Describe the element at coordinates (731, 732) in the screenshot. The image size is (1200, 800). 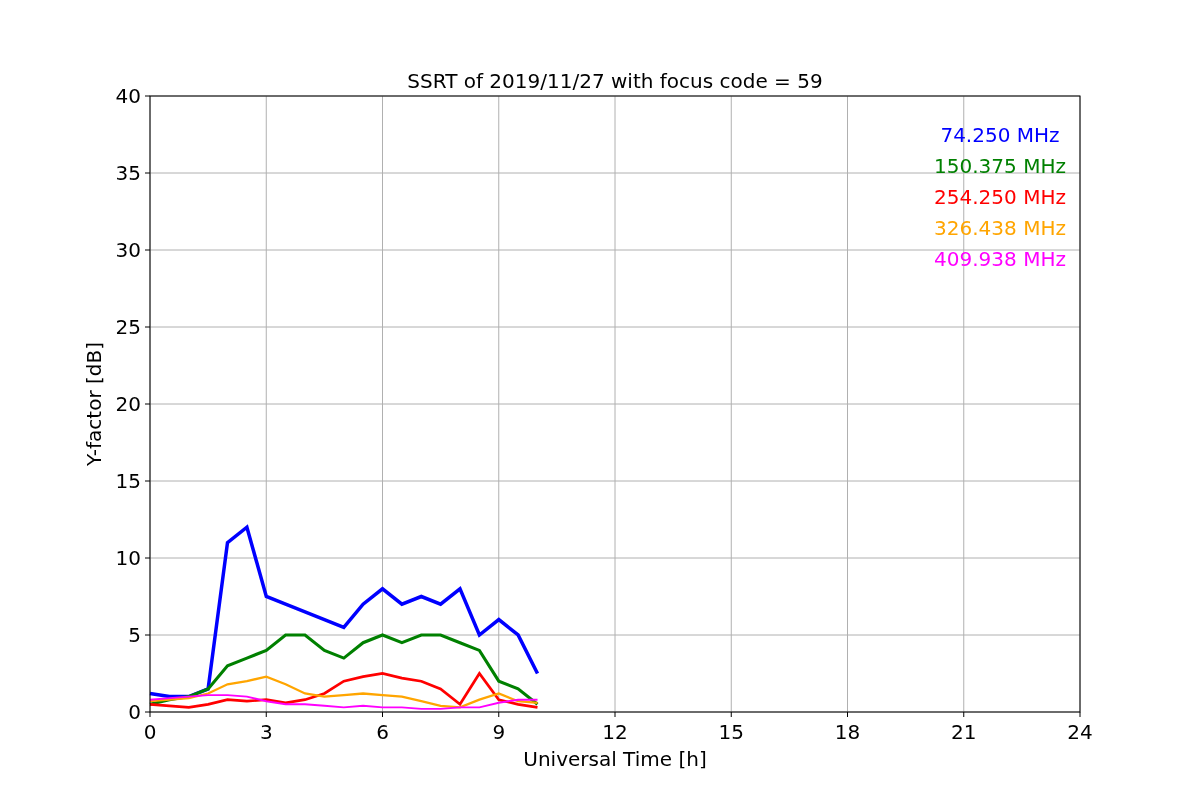
I see `x-tick-label: 15` at that location.